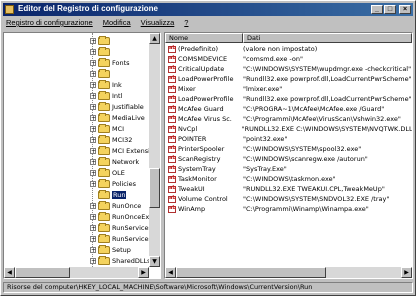 Image resolution: width=416 pixels, height=296 pixels. I want to click on tree-node: + Justifiable, so click(117, 107).